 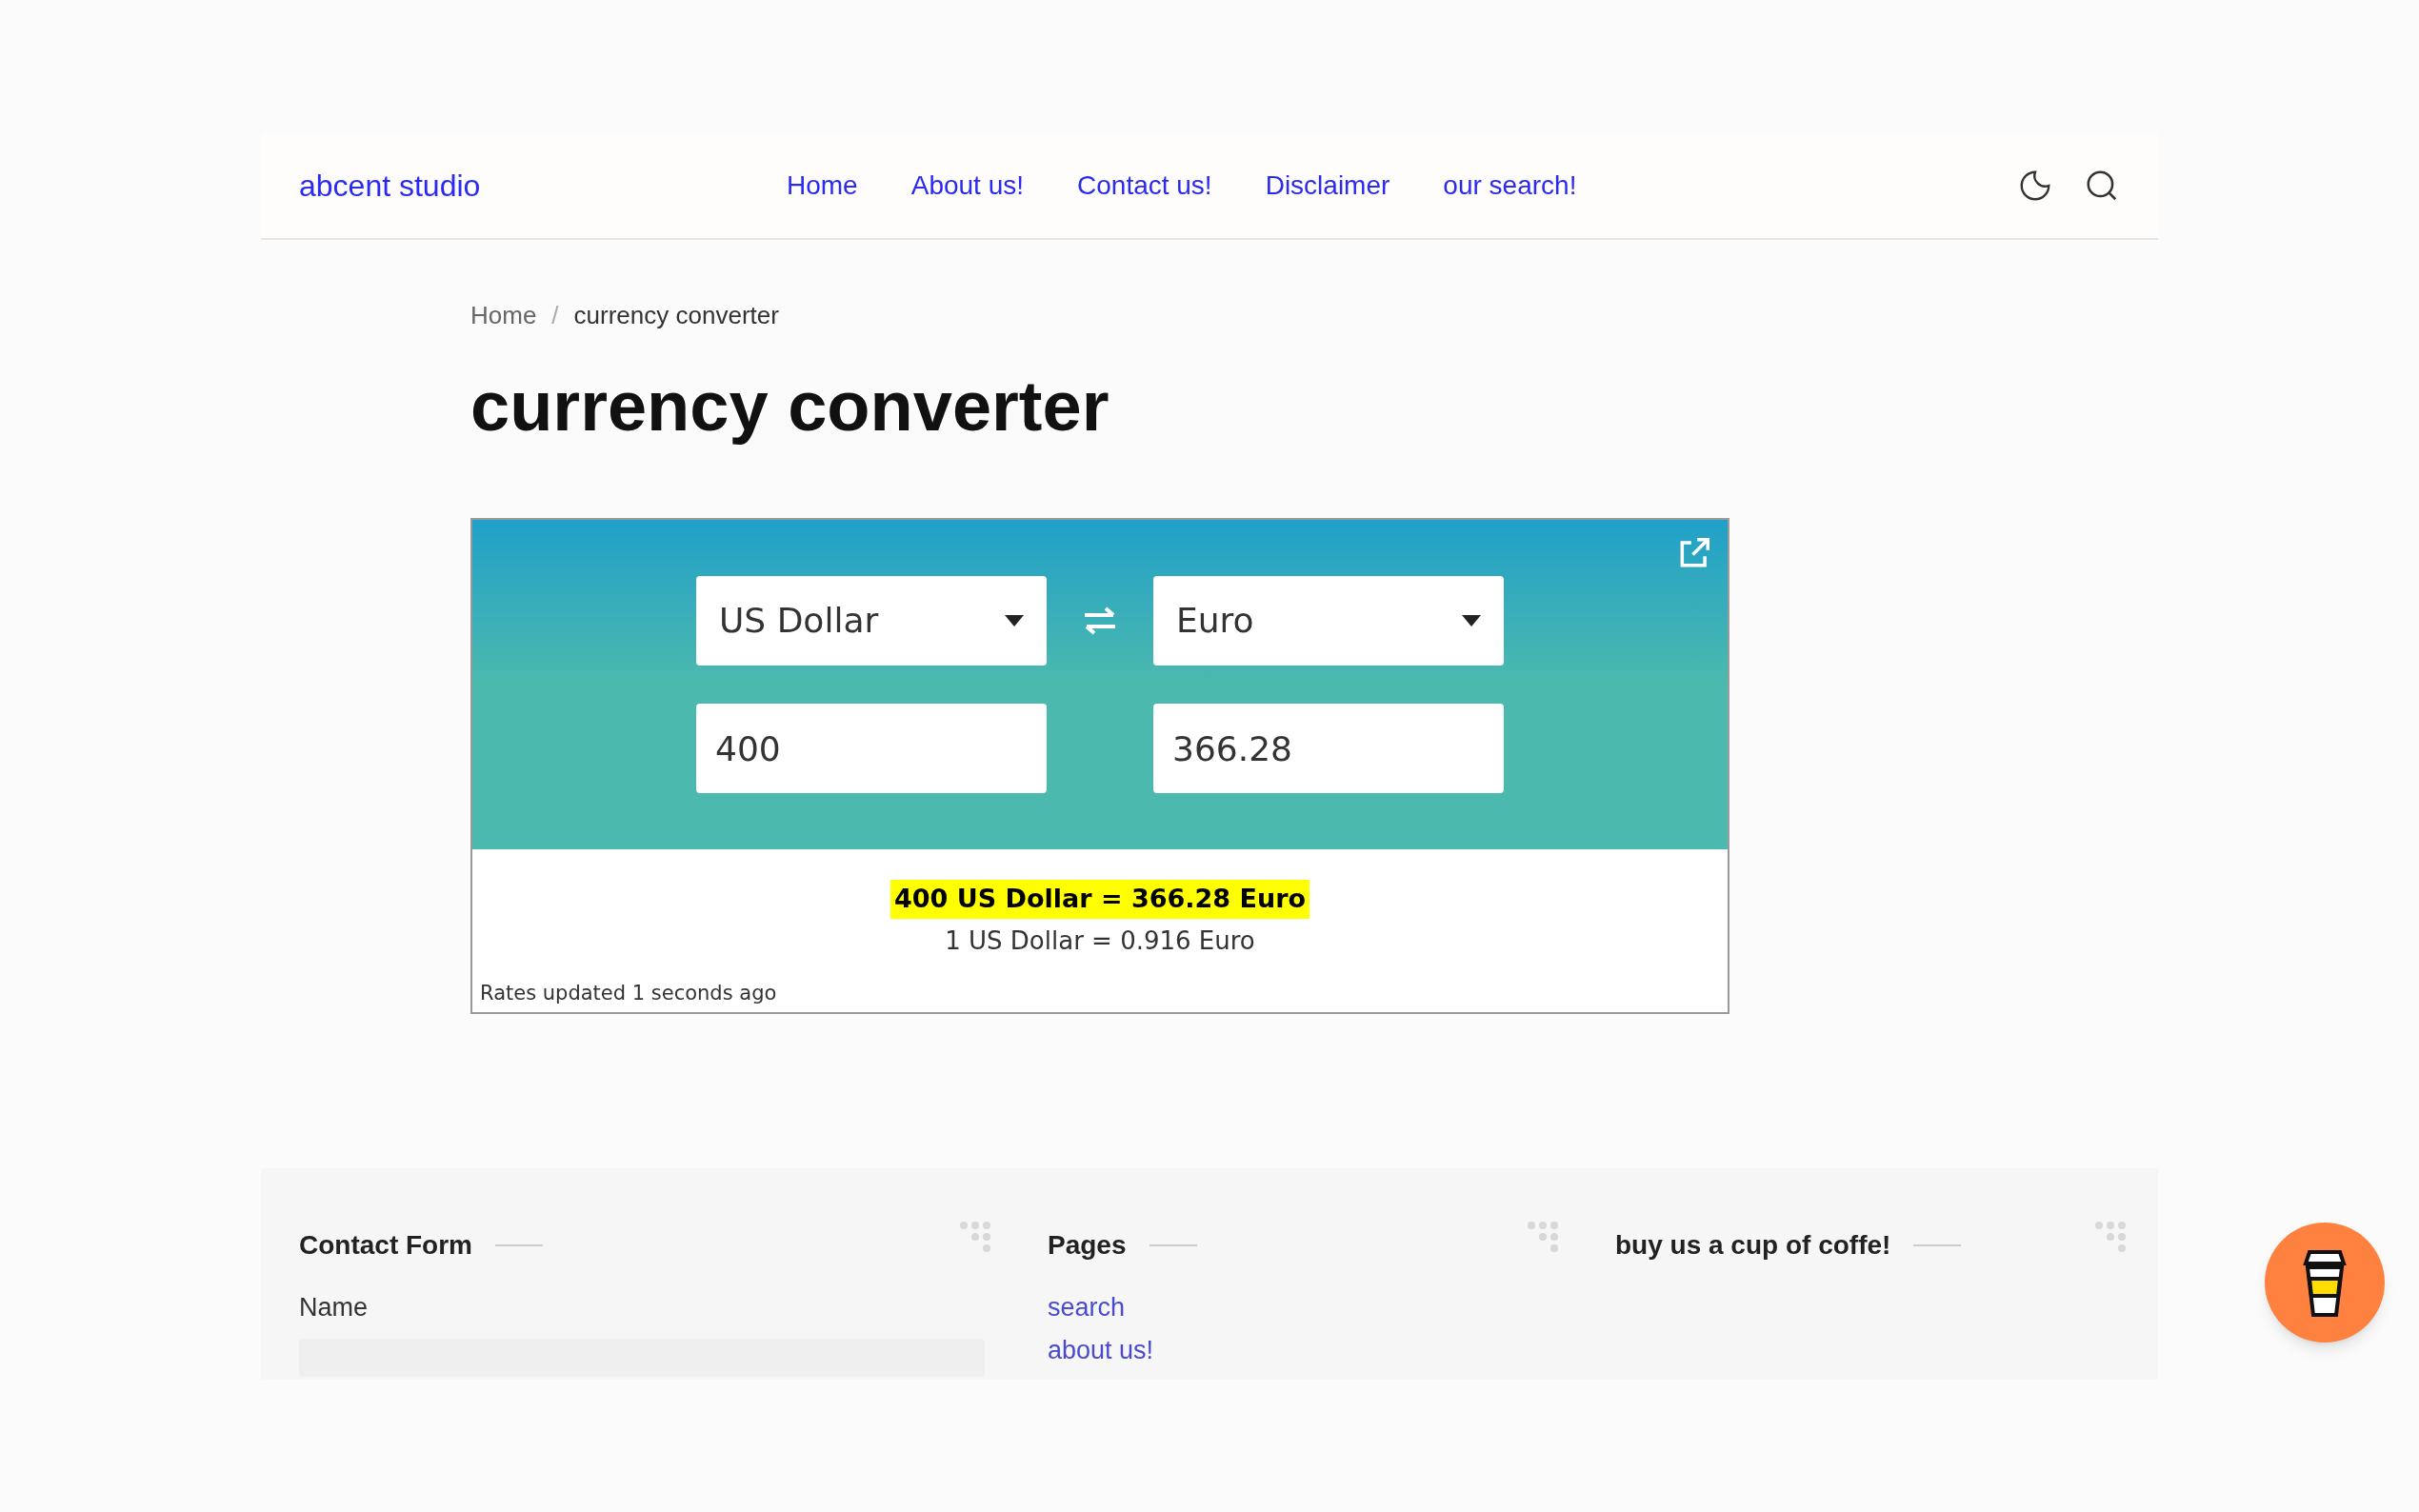 What do you see at coordinates (1100, 941) in the screenshot?
I see `exchange-rate: 1 US Dollar = 0.916 Euro` at bounding box center [1100, 941].